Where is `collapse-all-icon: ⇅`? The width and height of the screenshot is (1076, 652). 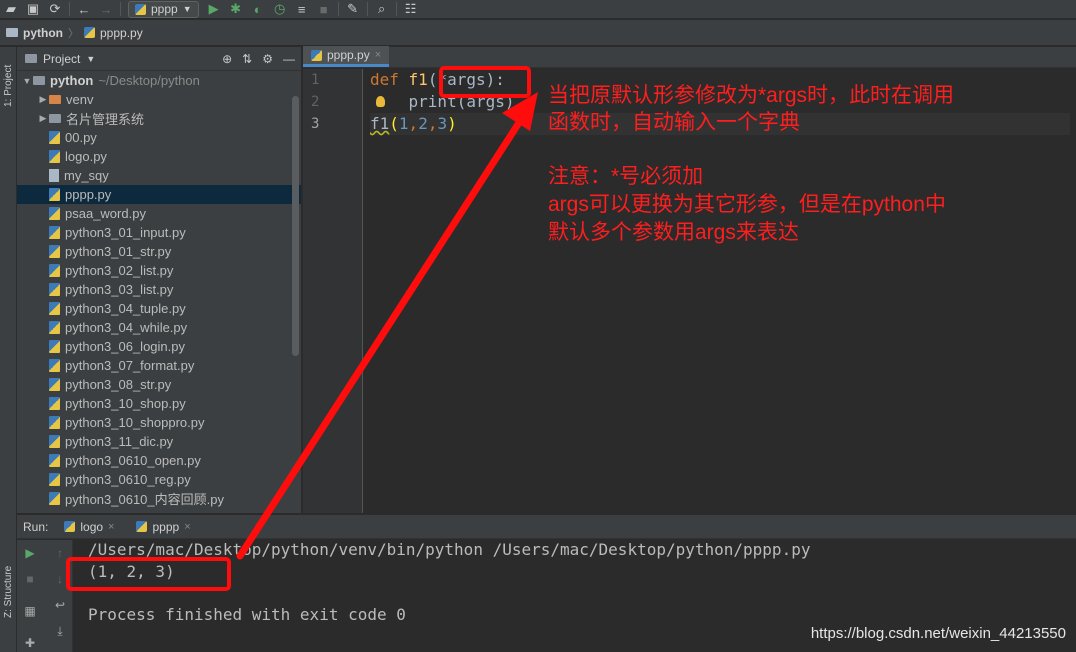
collapse-all-icon: ⇅ is located at coordinates (247, 59).